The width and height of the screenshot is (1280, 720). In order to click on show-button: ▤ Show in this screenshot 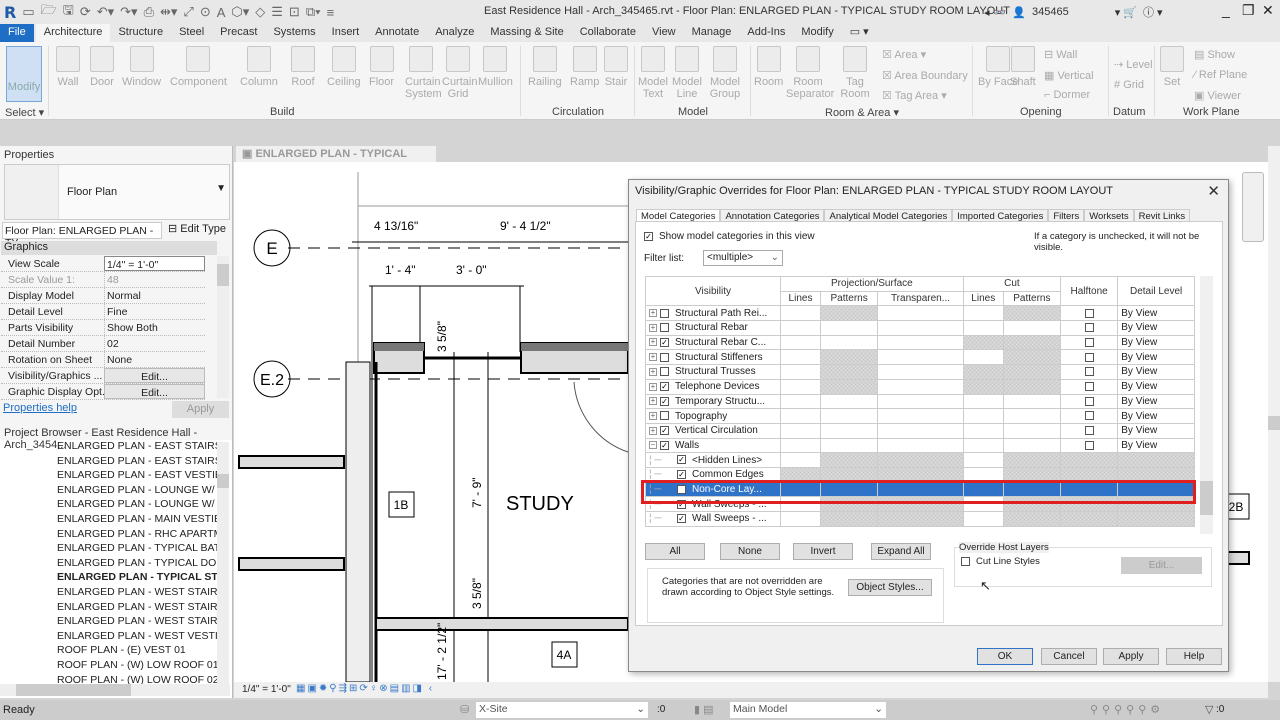, I will do `click(1214, 54)`.